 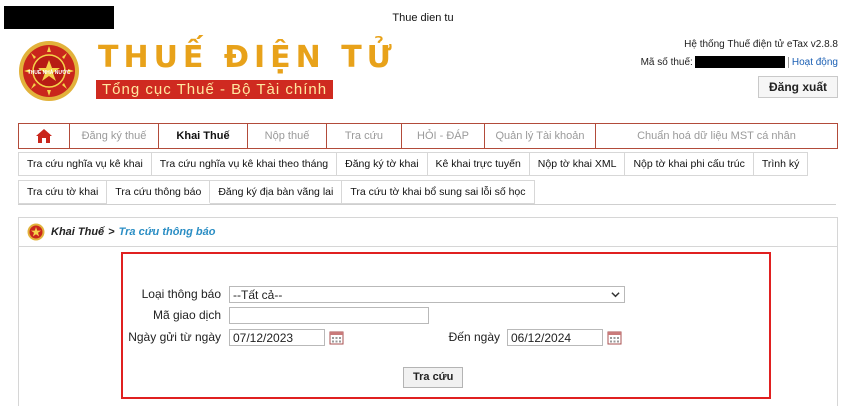 I want to click on tax-code-line: Mã số thuế: Hoạt động, so click(x=739, y=62).